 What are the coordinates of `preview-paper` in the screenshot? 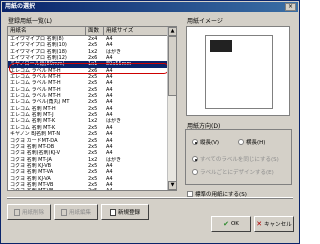 It's located at (239, 72).